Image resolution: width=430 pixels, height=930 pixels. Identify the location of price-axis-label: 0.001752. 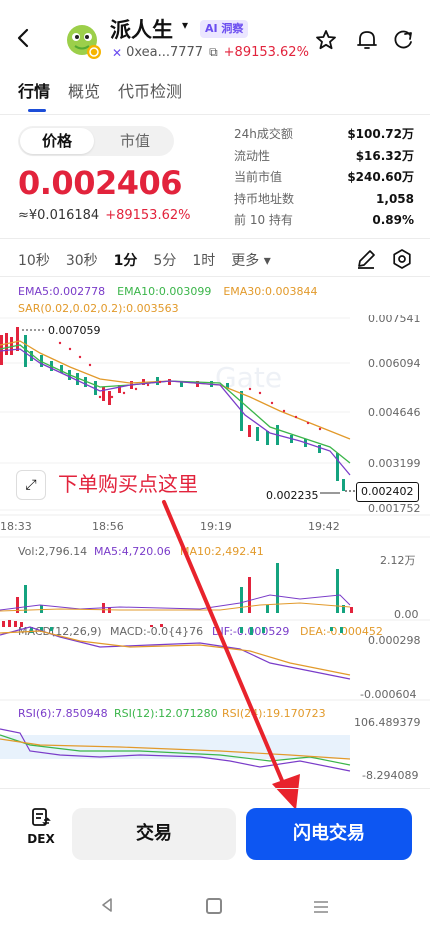
(394, 508).